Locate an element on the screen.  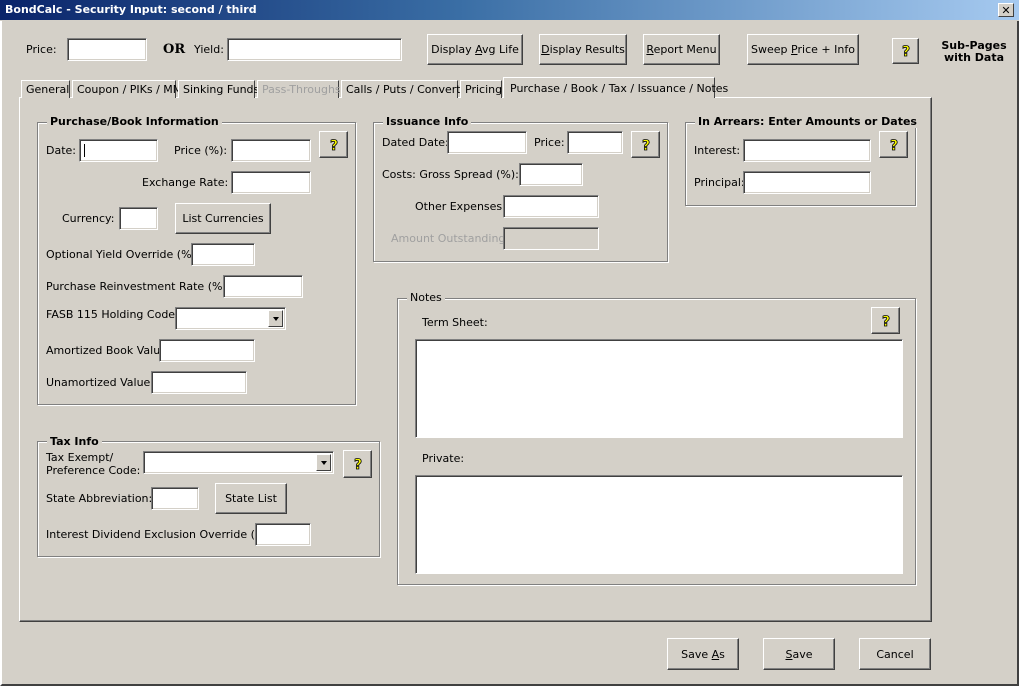
state-list-button: State List is located at coordinates (251, 498).